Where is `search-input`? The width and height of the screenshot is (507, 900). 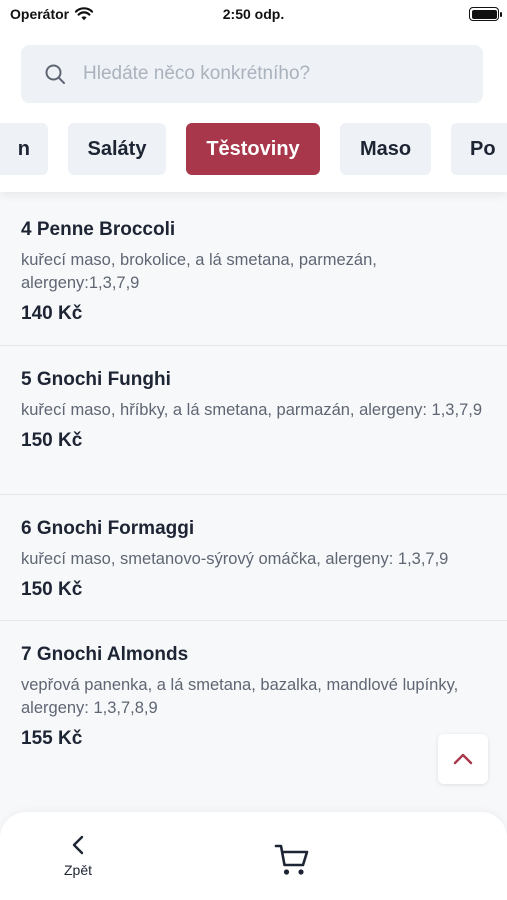
search-input is located at coordinates (273, 74).